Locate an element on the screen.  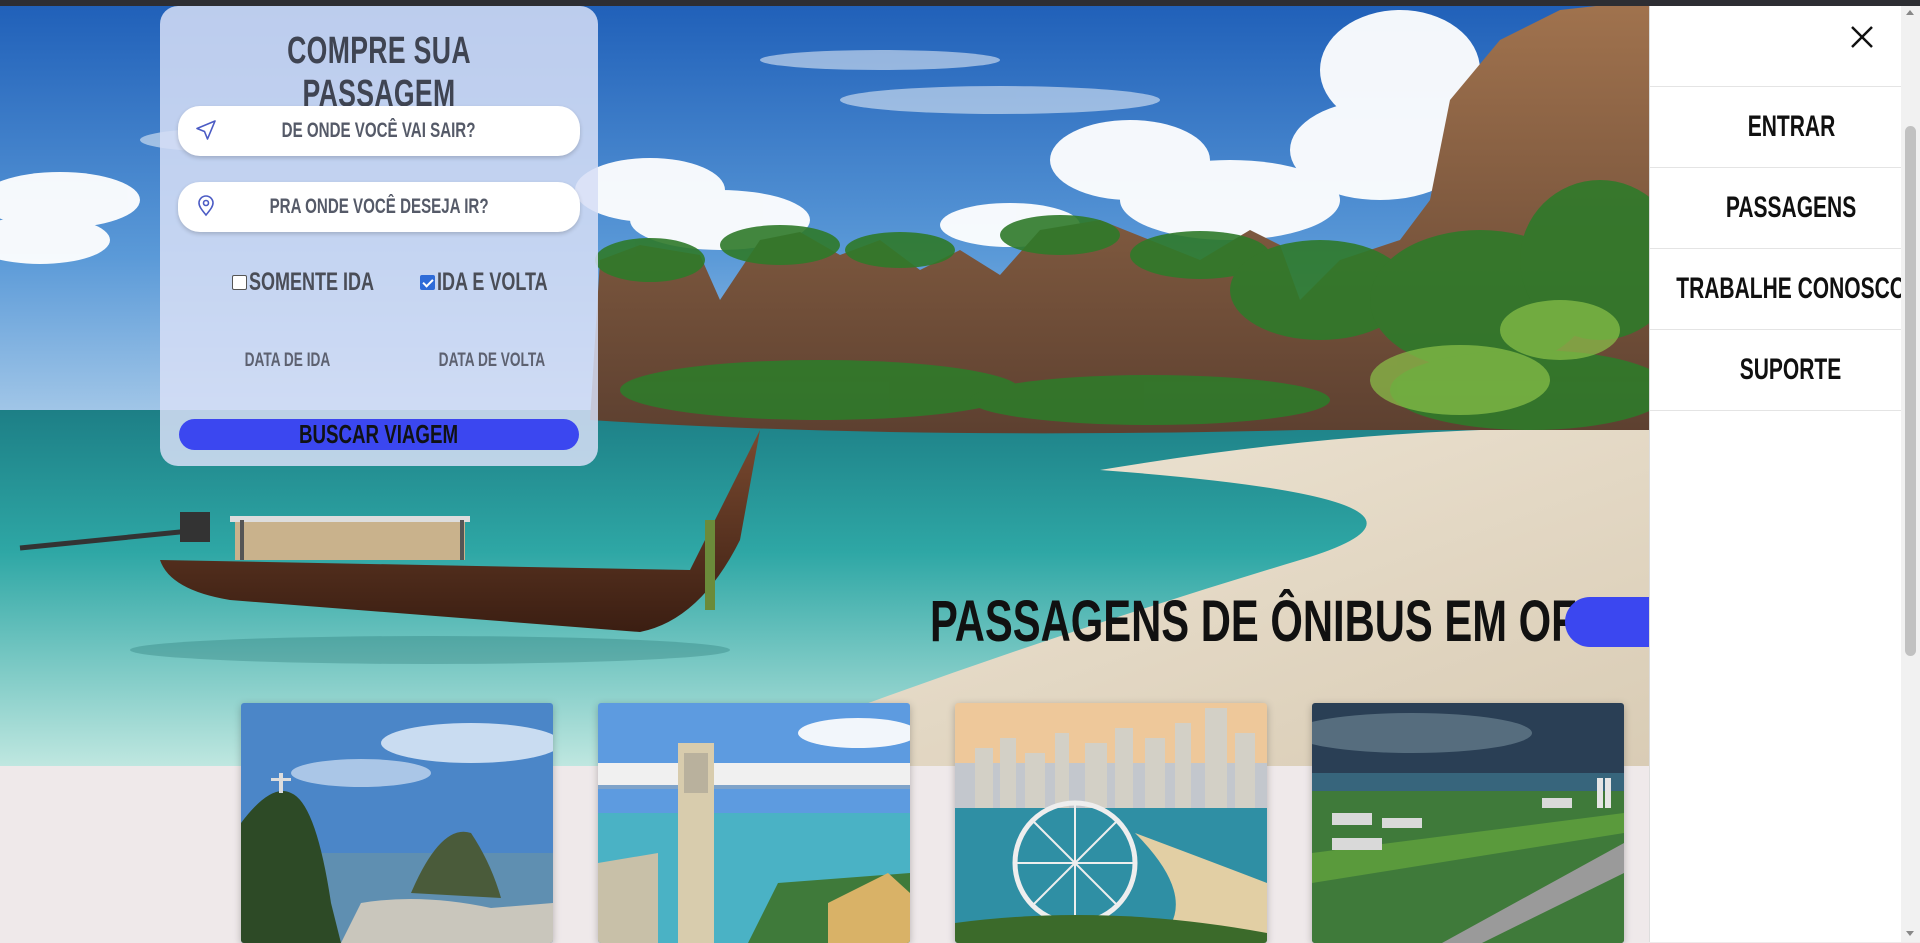
offer-card-camboriu is located at coordinates (1111, 823).